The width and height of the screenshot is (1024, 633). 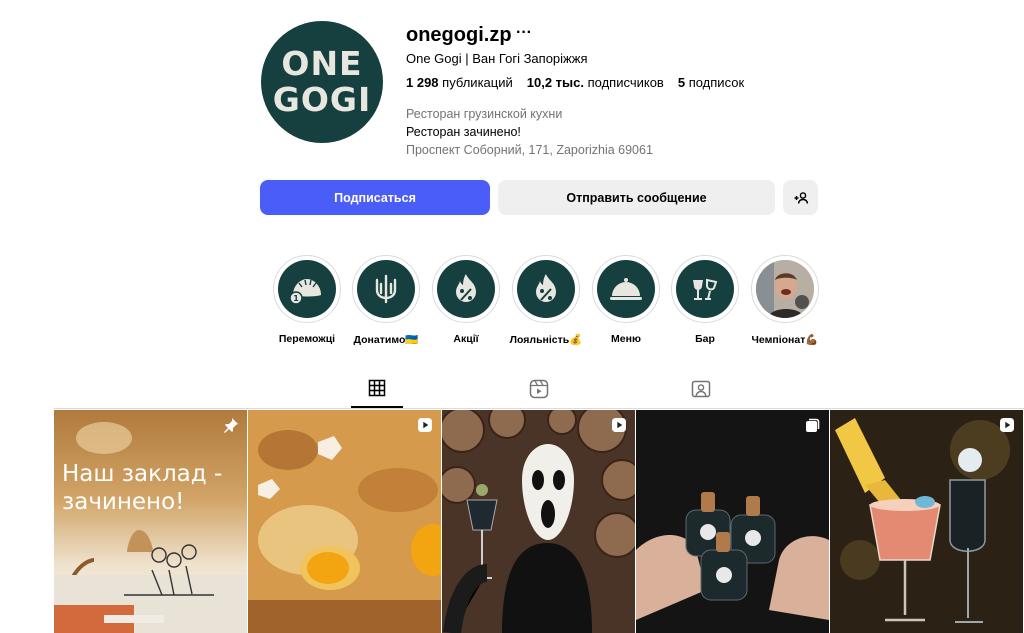 I want to click on photo-person-icon, so click(x=785, y=289).